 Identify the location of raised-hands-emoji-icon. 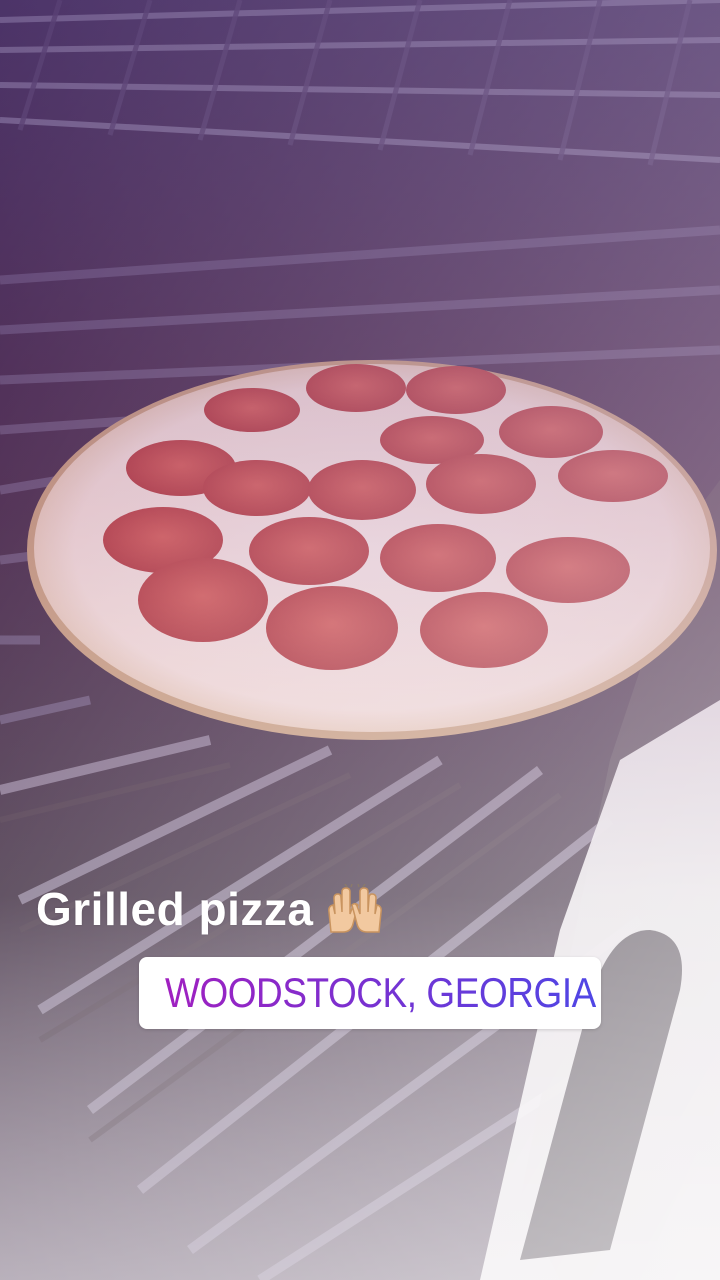
(355, 908).